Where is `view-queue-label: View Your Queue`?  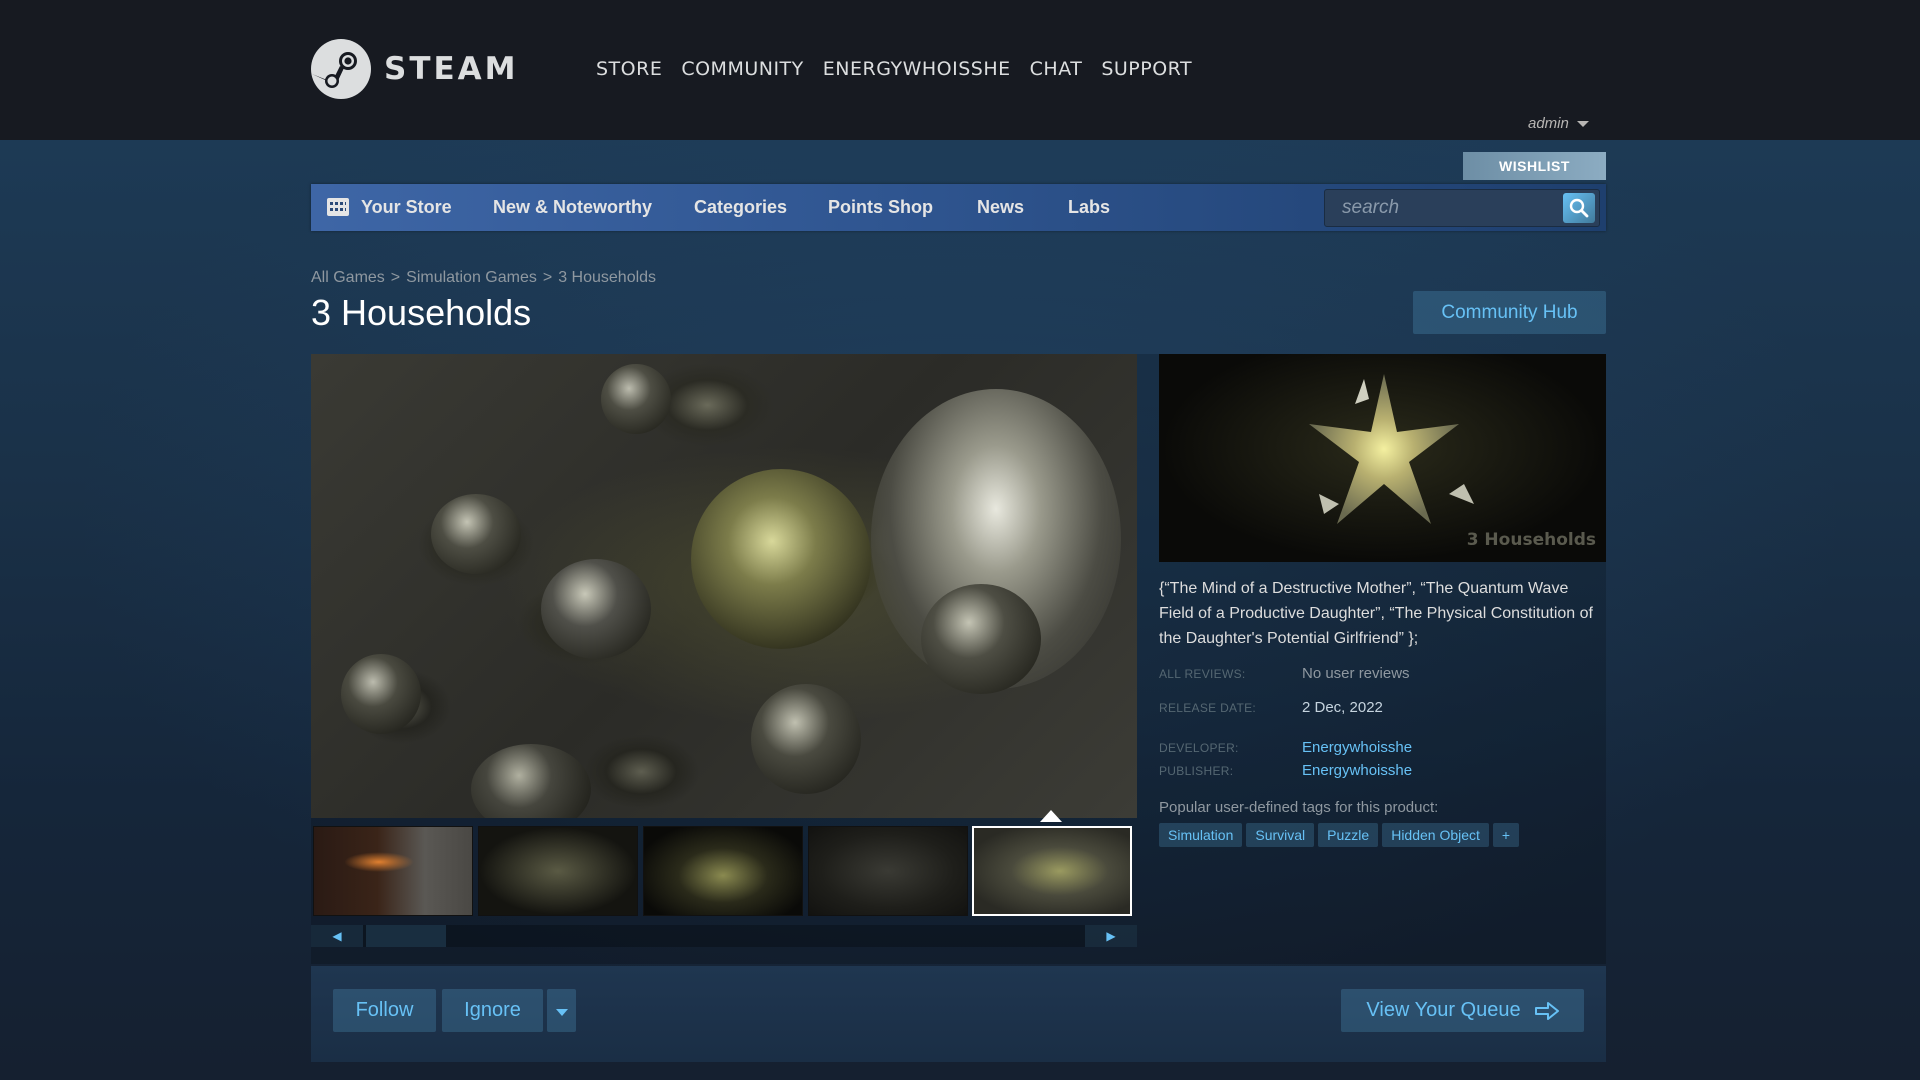
view-queue-label: View Your Queue is located at coordinates (1443, 1010).